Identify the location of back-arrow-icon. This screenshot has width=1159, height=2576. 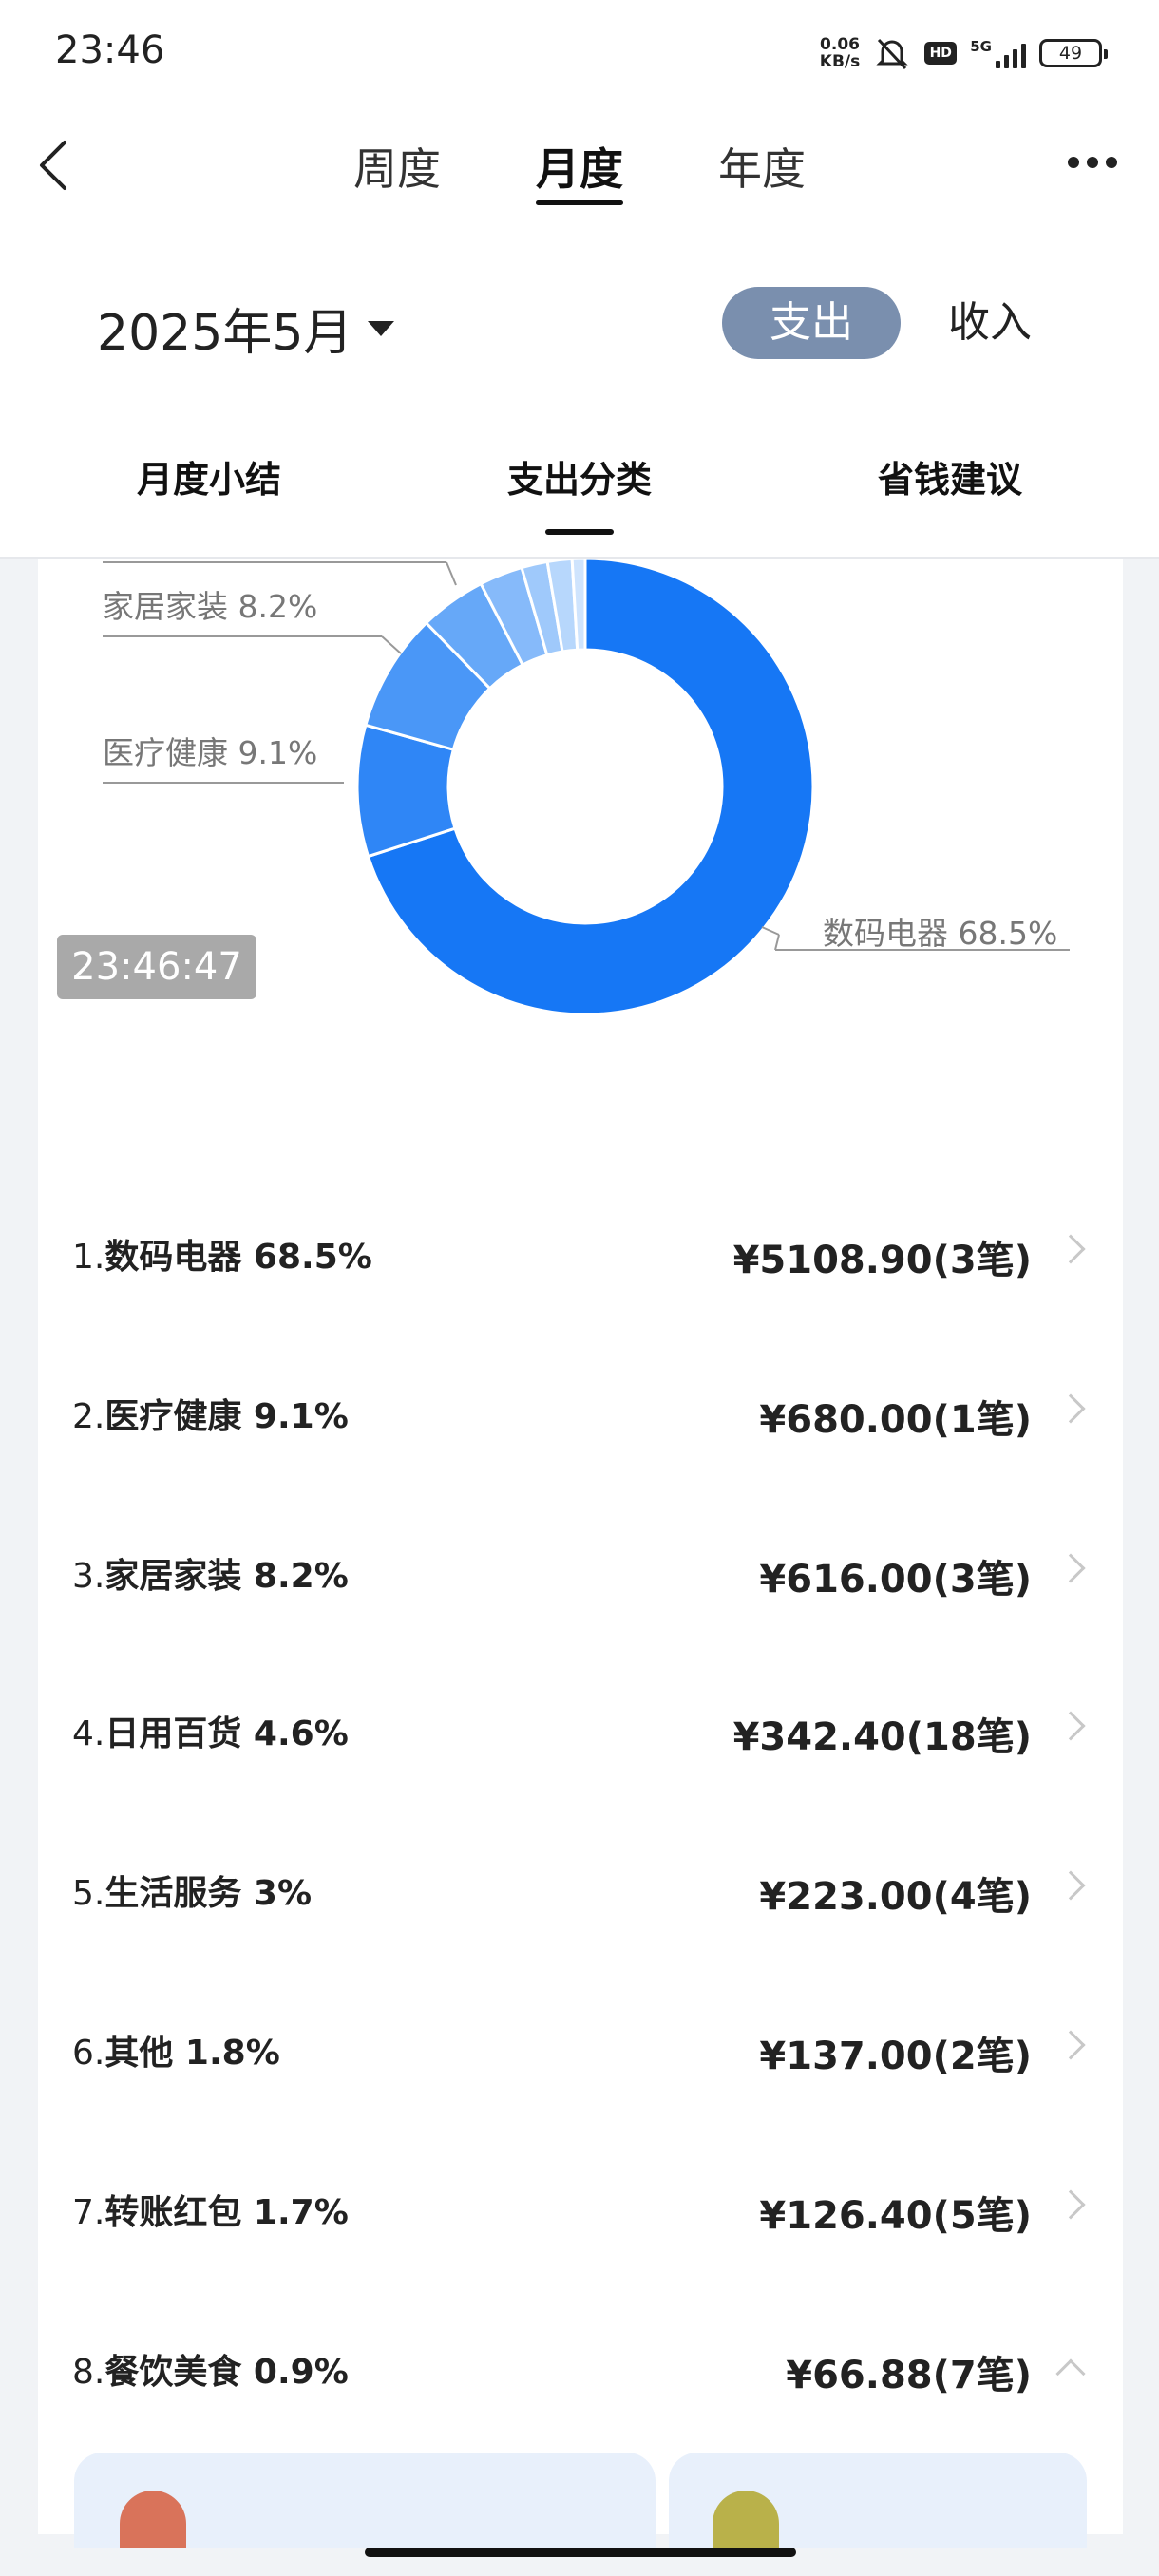
(56, 165).